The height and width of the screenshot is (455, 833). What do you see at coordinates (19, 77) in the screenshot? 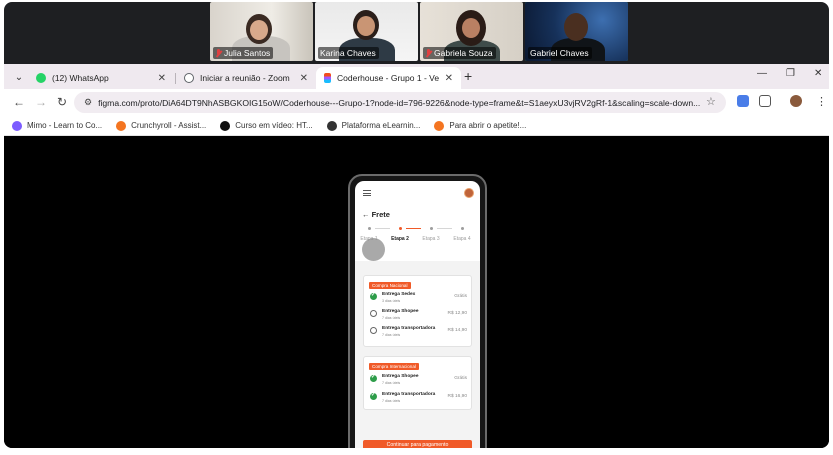
I see `tab-search-dropdown-icon: ⌄` at bounding box center [19, 77].